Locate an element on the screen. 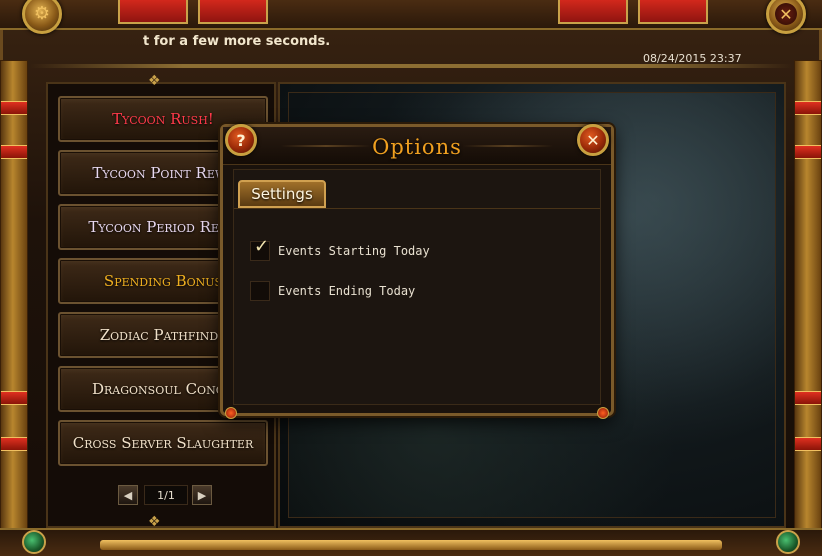 This screenshot has height=556, width=822. dialog-title: Options is located at coordinates (417, 147).